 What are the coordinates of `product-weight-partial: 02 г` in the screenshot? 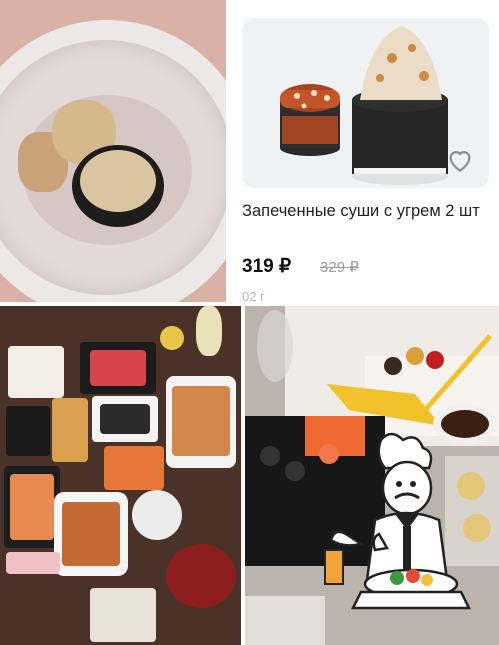 It's located at (253, 295).